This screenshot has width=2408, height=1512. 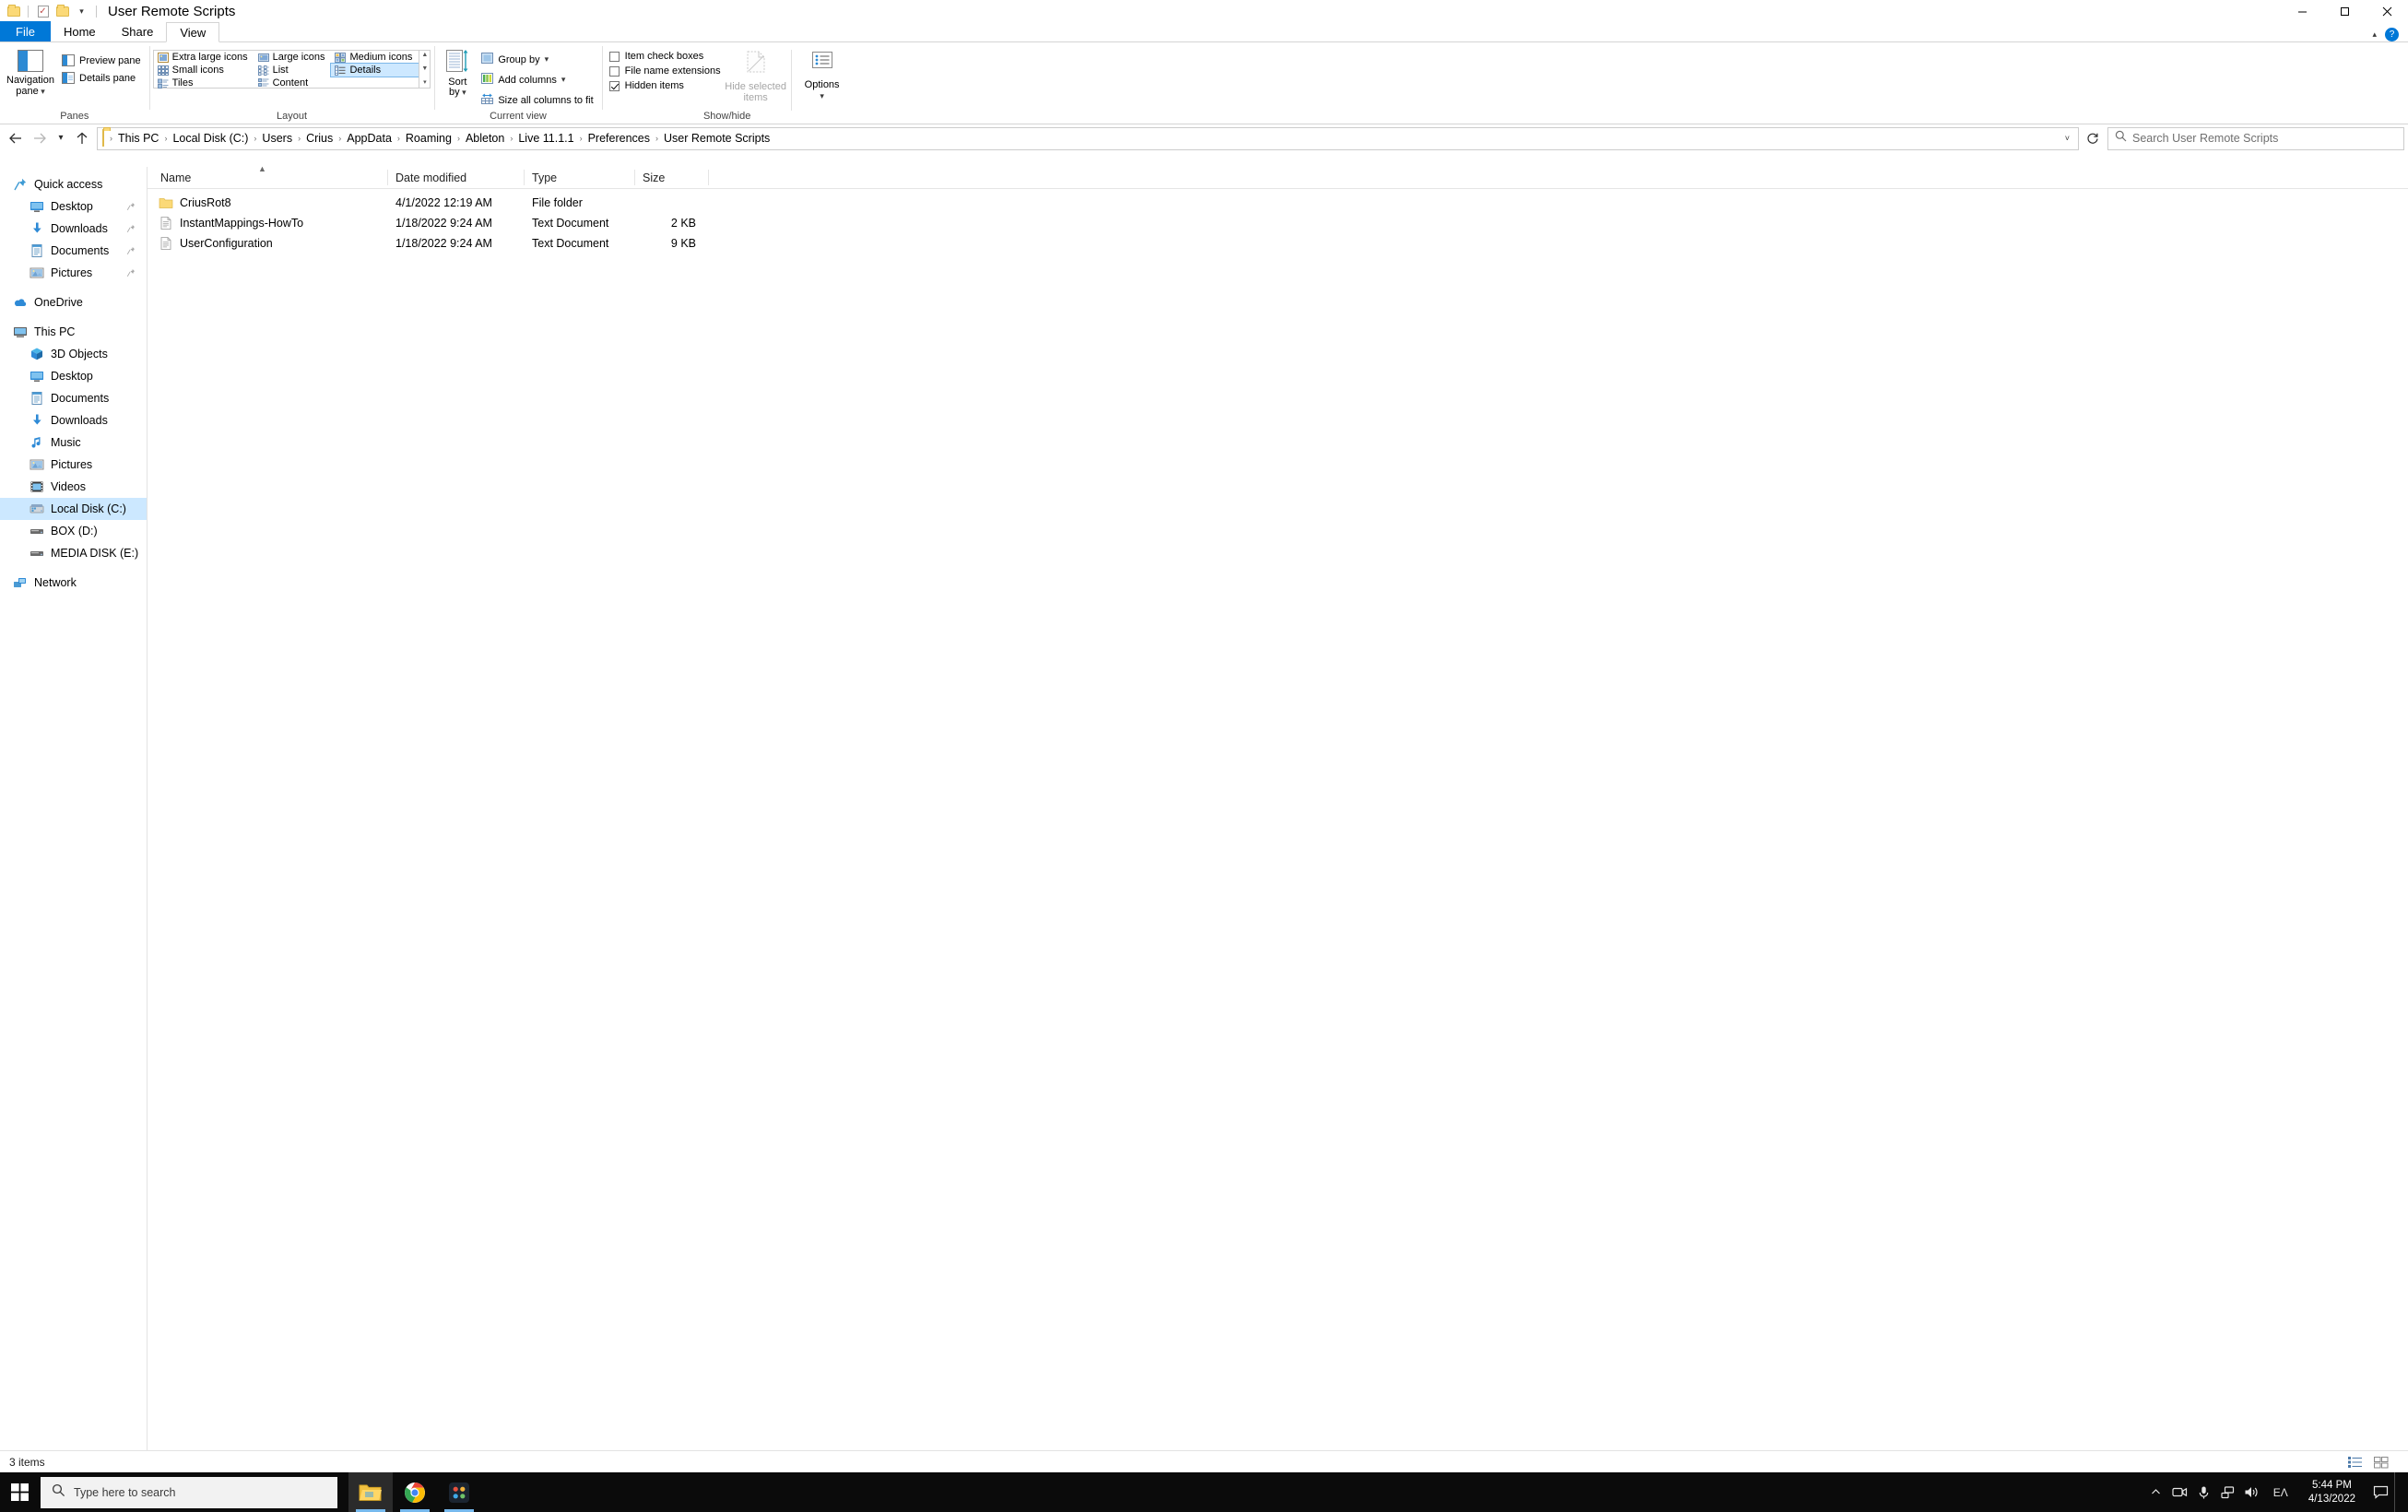 I want to click on sidebar-item-network: Network, so click(x=74, y=583).